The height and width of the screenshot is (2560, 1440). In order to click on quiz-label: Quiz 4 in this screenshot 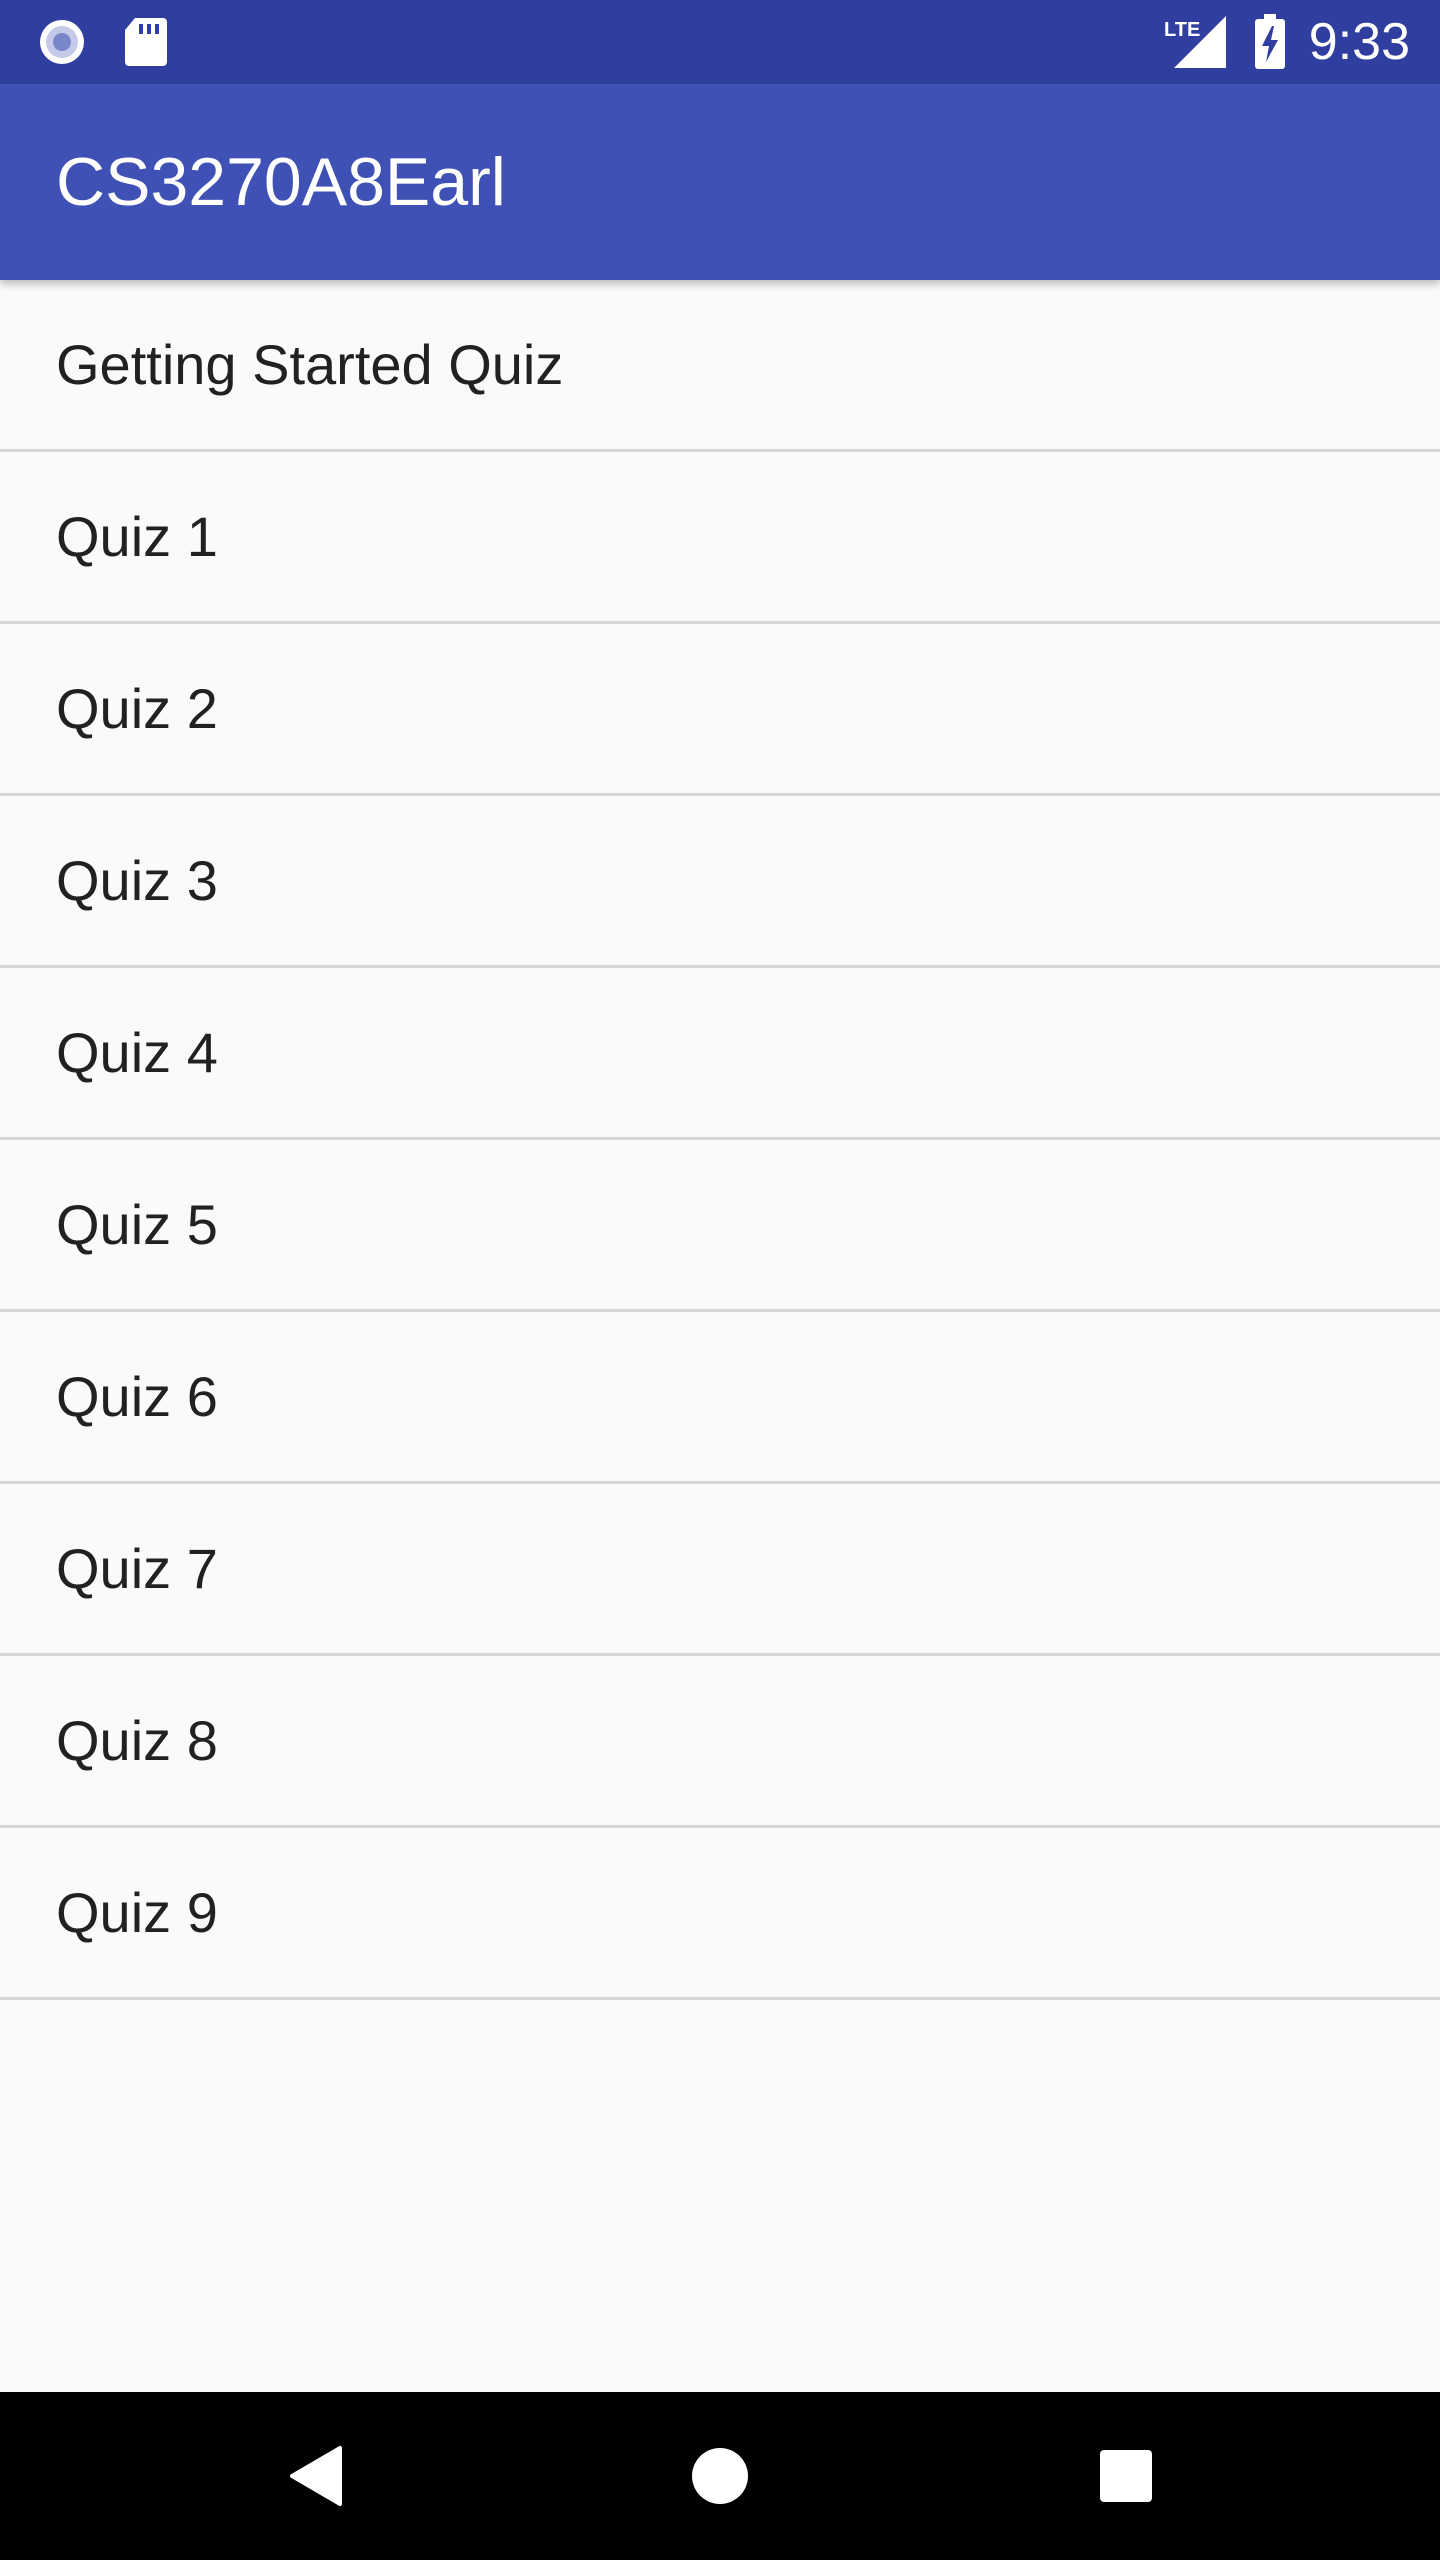, I will do `click(137, 1052)`.